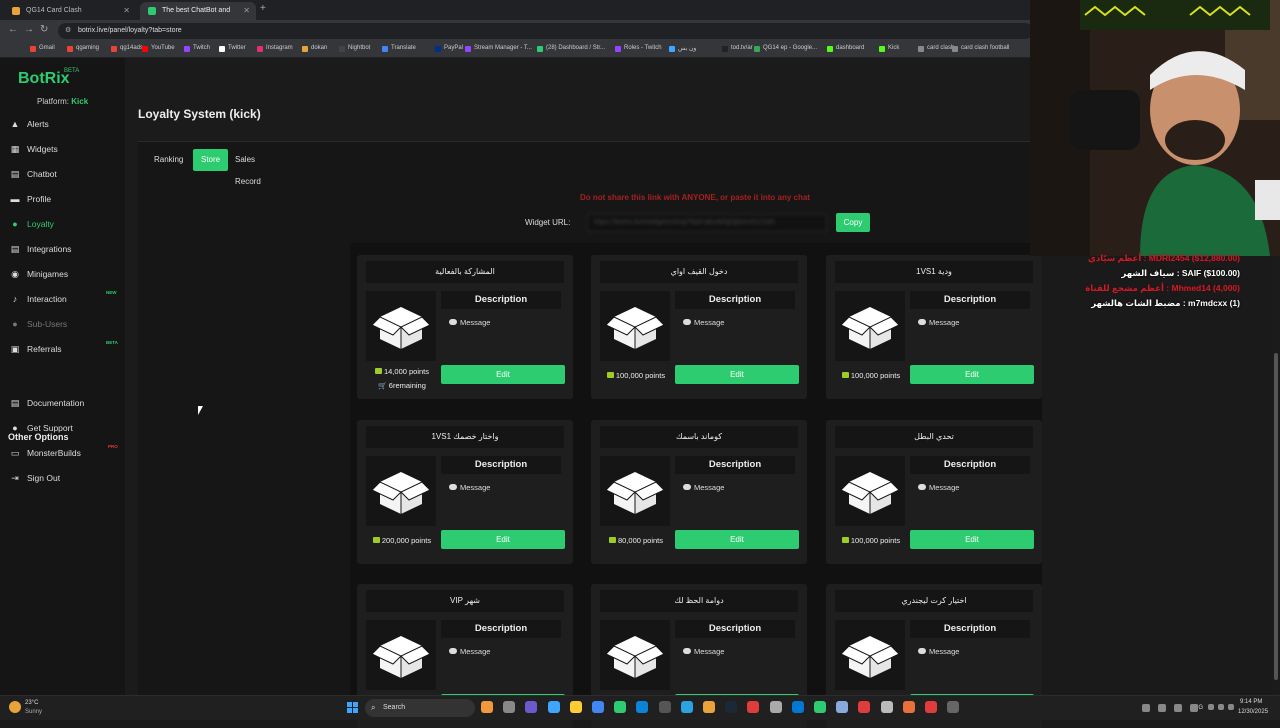  Describe the element at coordinates (575, 707) in the screenshot. I see `file-manager-icon` at that location.